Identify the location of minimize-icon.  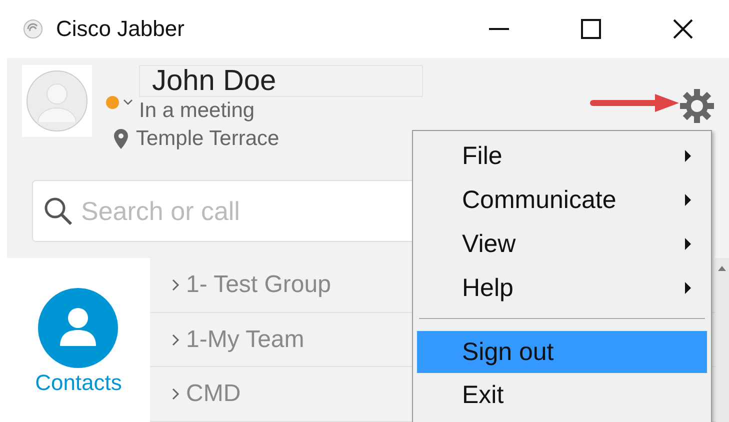
(499, 29).